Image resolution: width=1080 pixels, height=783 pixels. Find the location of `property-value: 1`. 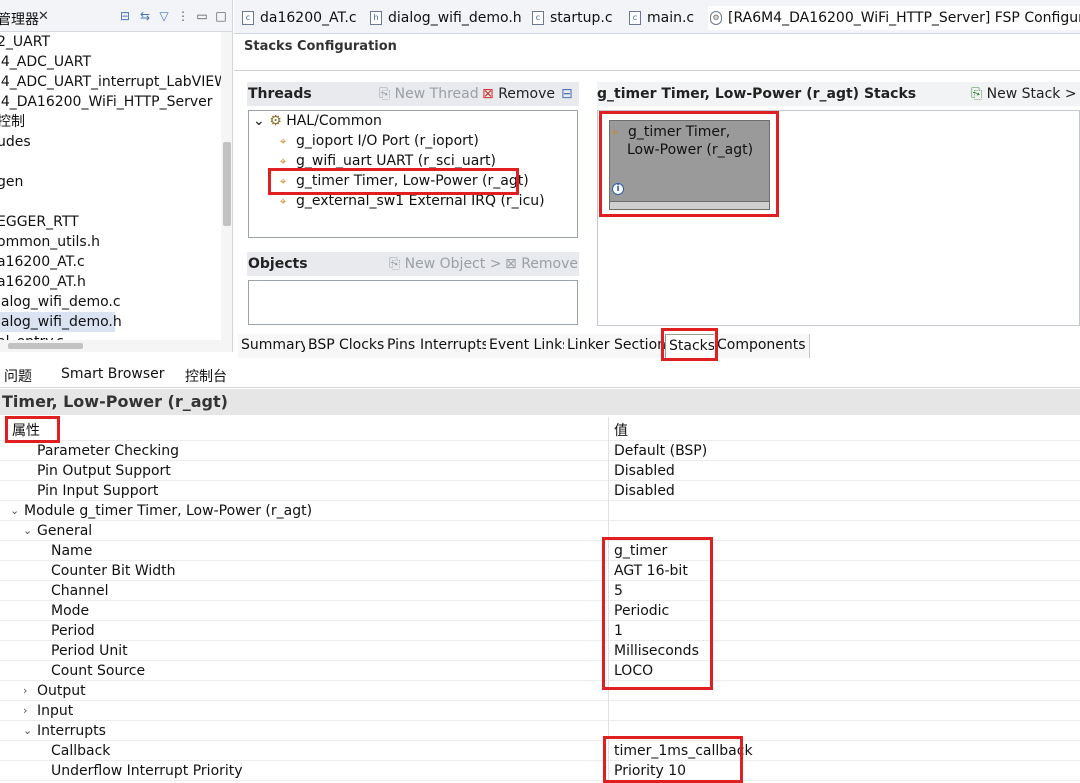

property-value: 1 is located at coordinates (618, 631).